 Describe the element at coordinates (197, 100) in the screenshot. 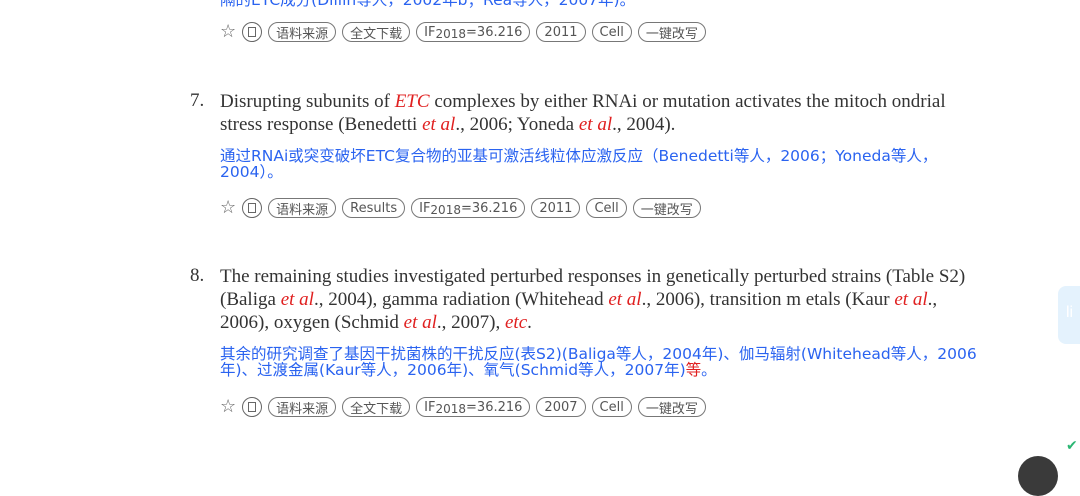

I see `entry-number: 7.` at that location.